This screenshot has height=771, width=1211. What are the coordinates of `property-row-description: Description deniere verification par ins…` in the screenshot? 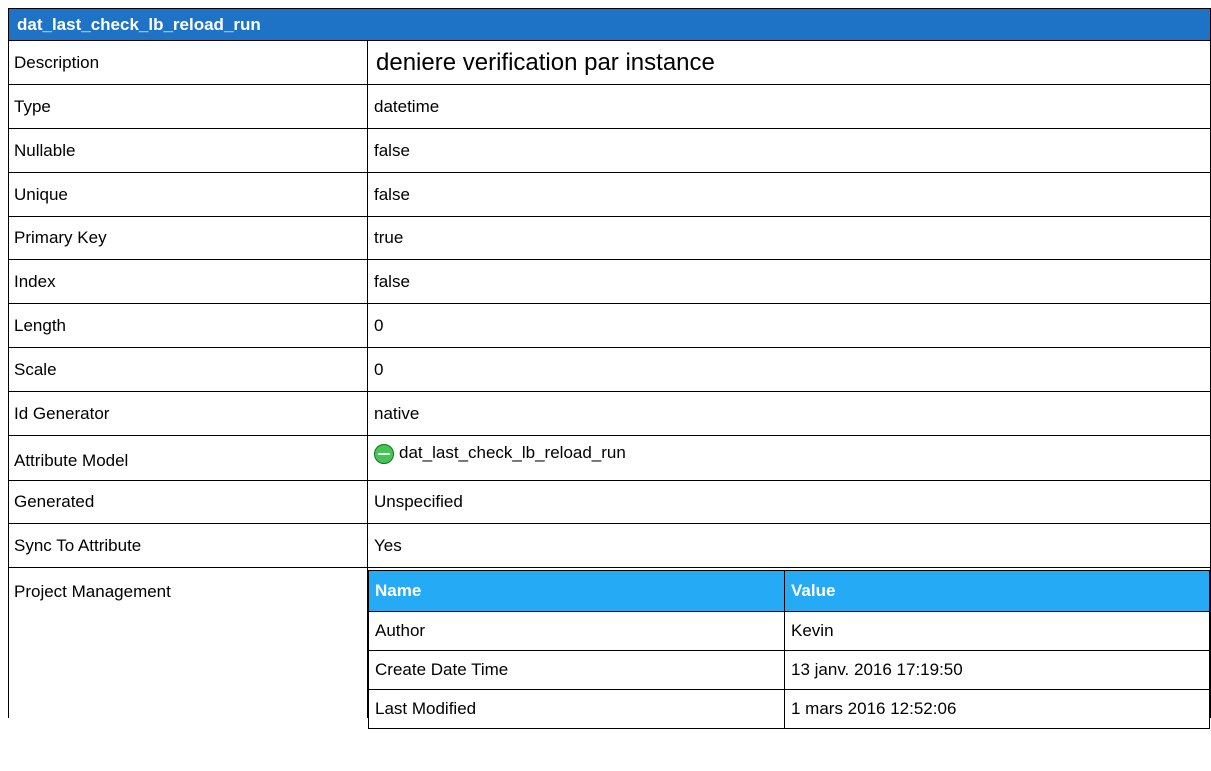 It's located at (609, 63).